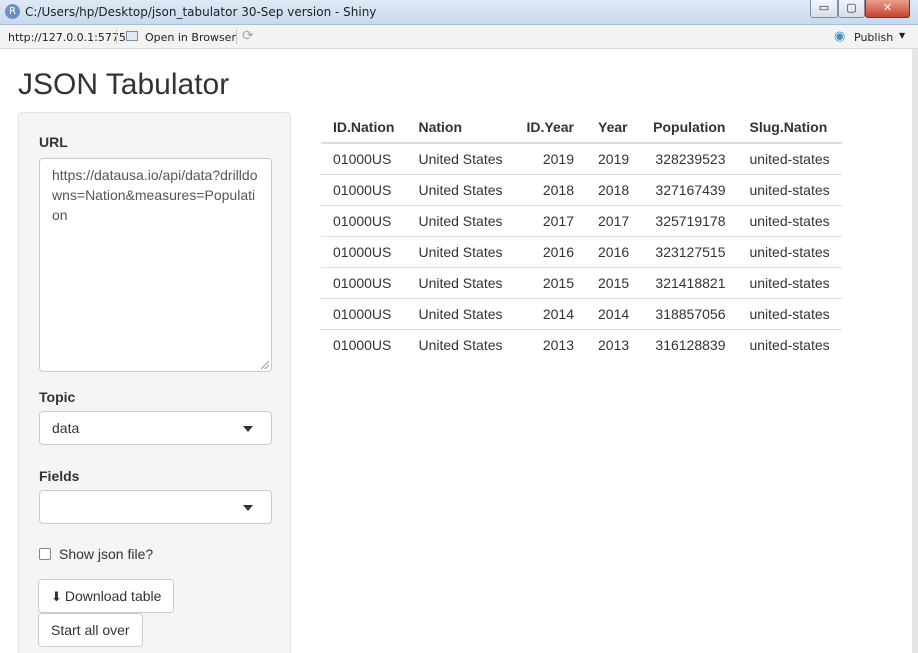 Image resolution: width=918 pixels, height=653 pixels. Describe the element at coordinates (689, 158) in the screenshot. I see `table-cell: 328239523` at that location.